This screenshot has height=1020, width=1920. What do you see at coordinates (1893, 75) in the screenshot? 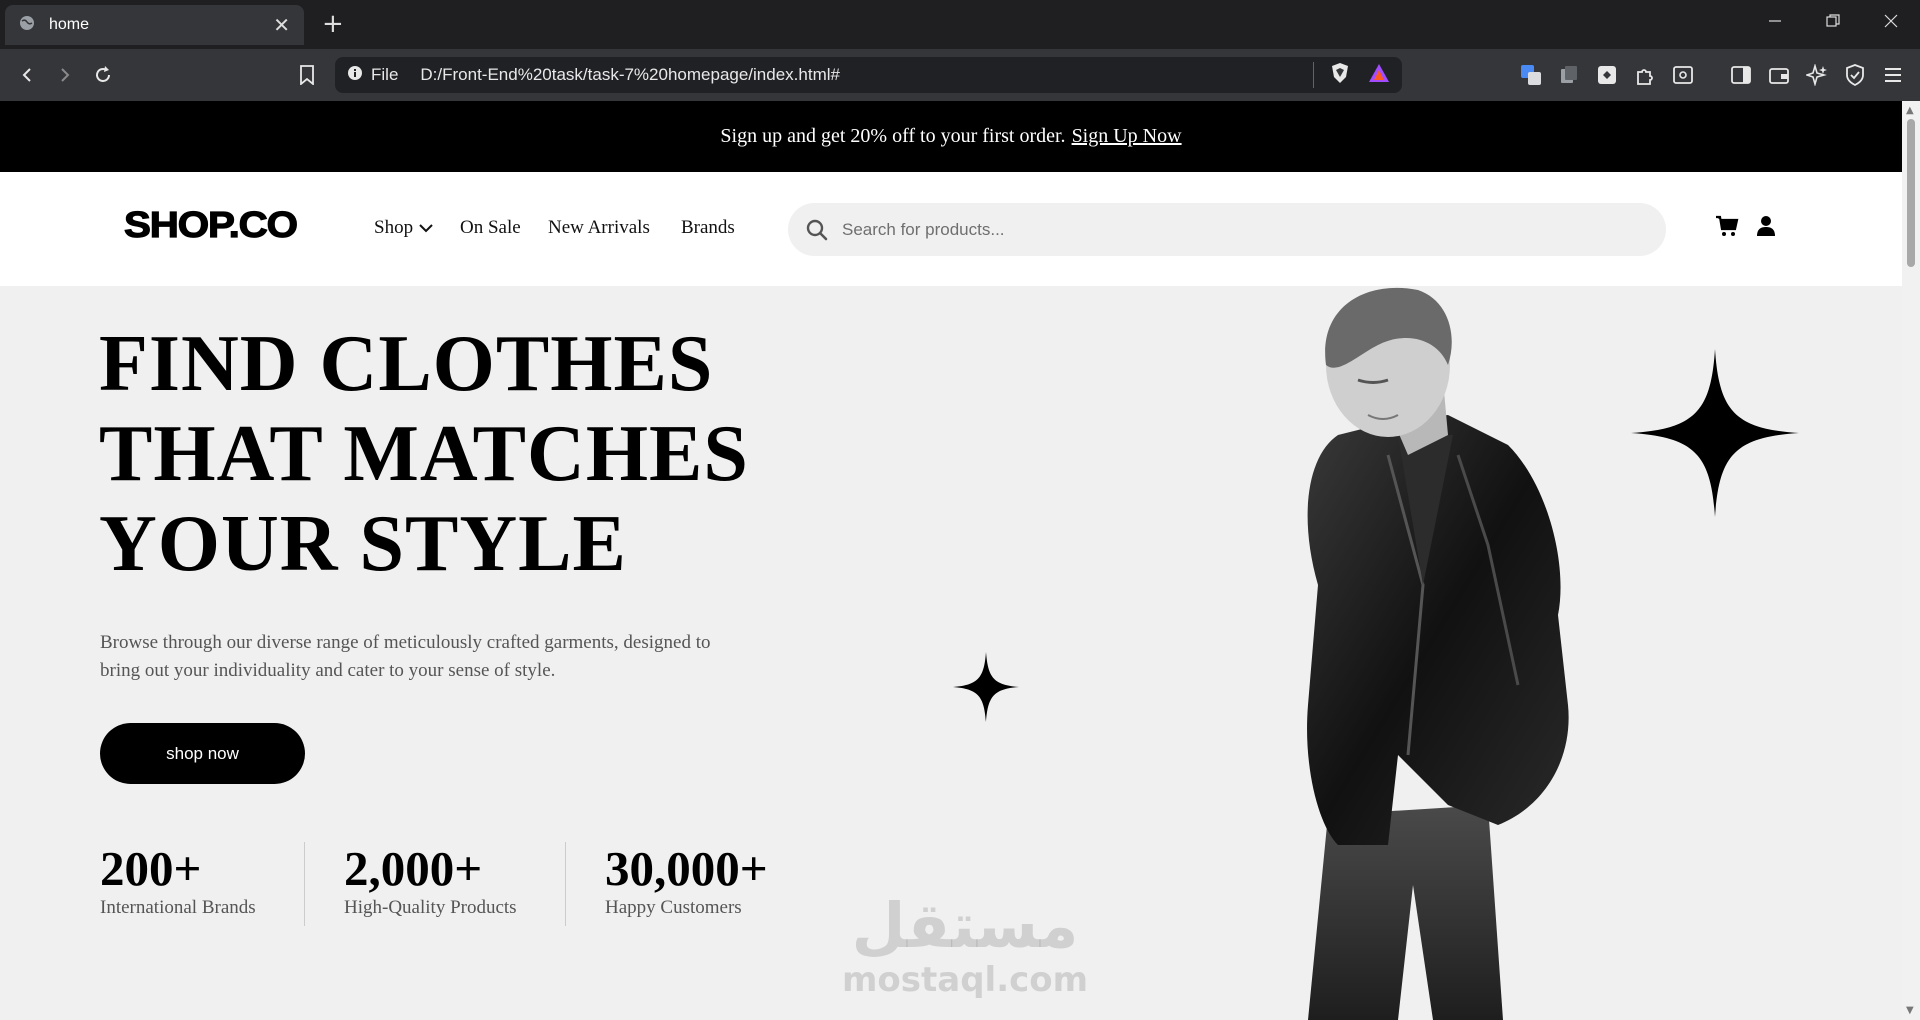
I see `menu-icon` at bounding box center [1893, 75].